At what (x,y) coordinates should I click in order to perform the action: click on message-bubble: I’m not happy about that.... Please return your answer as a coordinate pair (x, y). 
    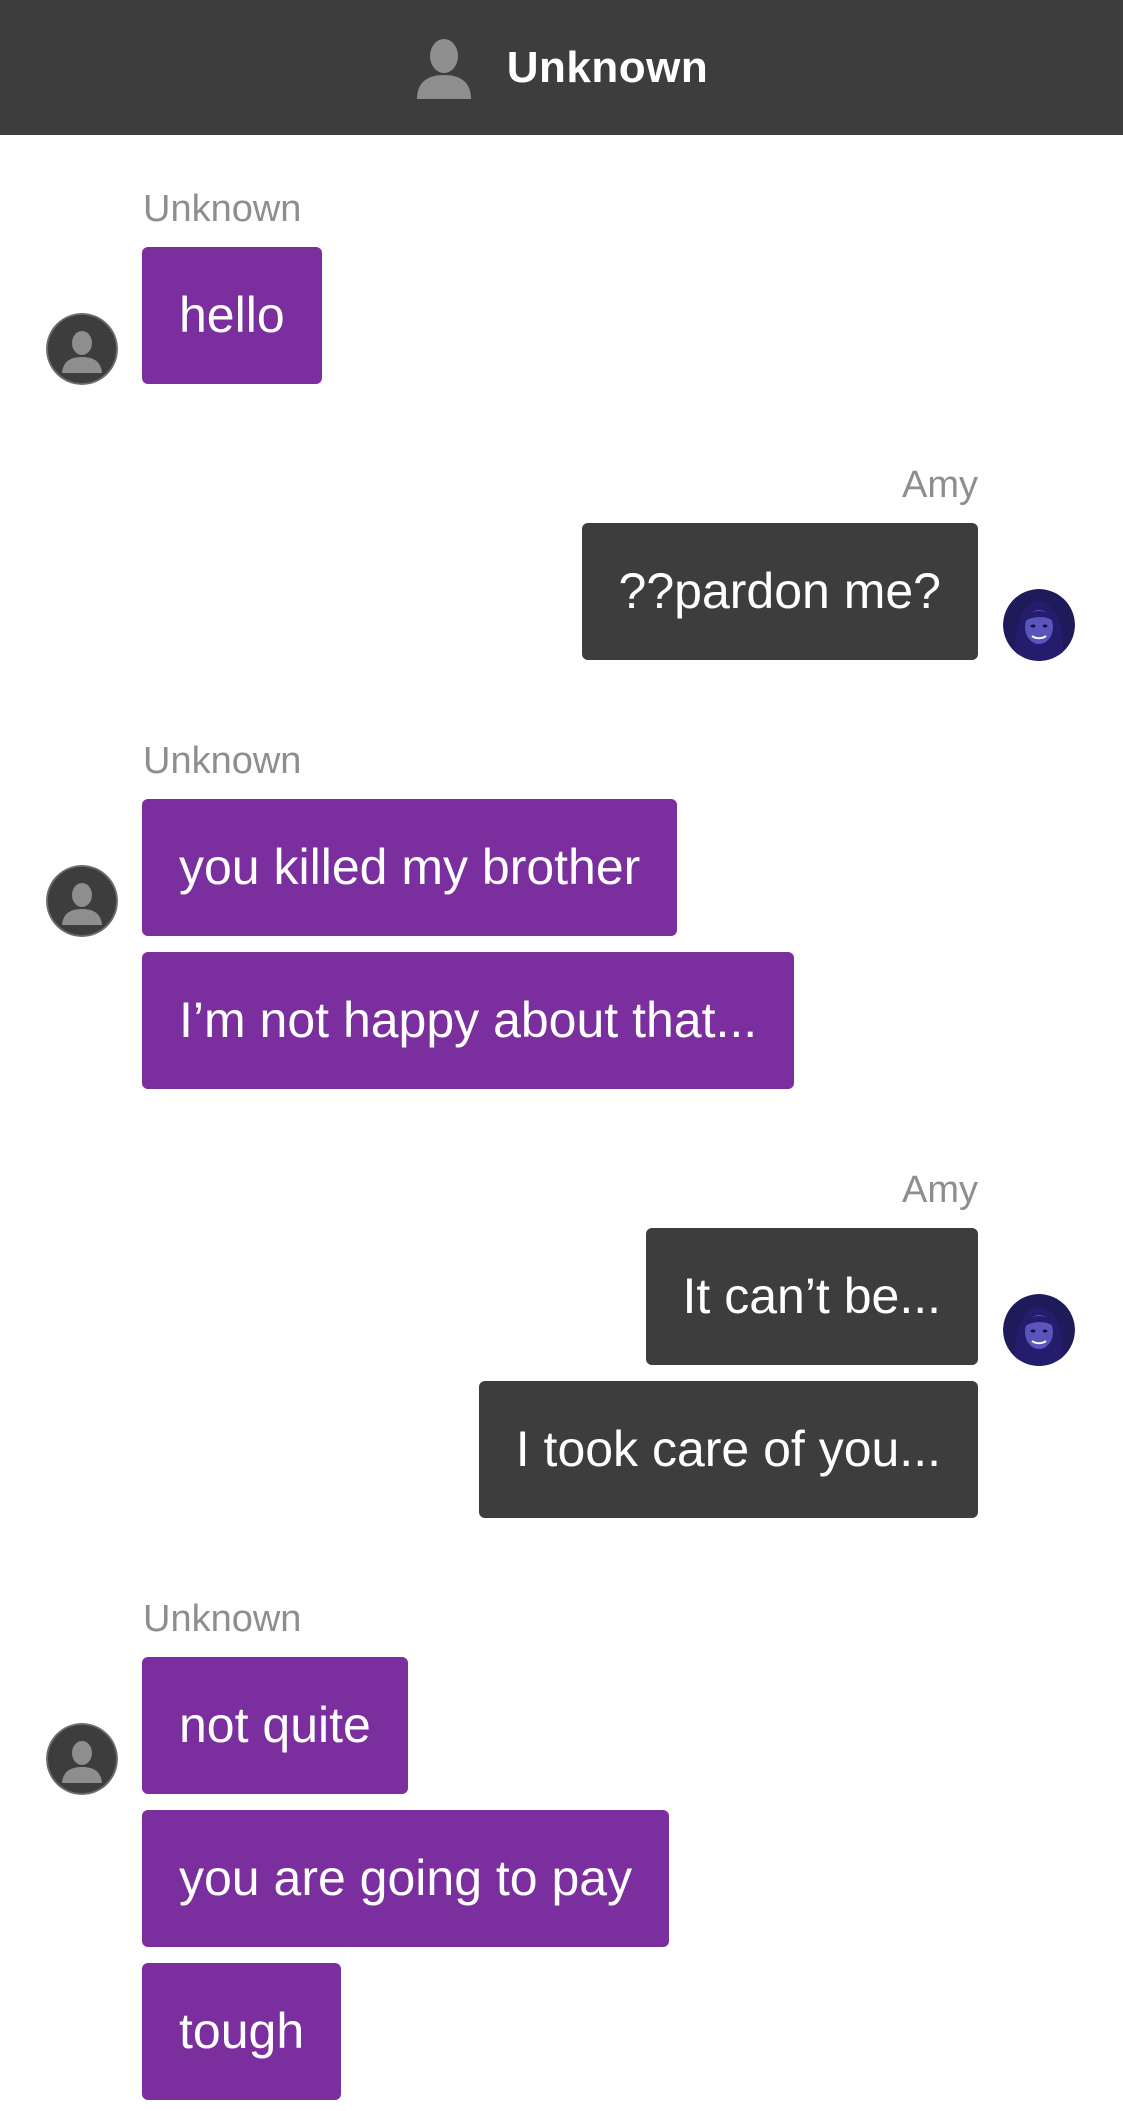
    Looking at the image, I should click on (468, 1020).